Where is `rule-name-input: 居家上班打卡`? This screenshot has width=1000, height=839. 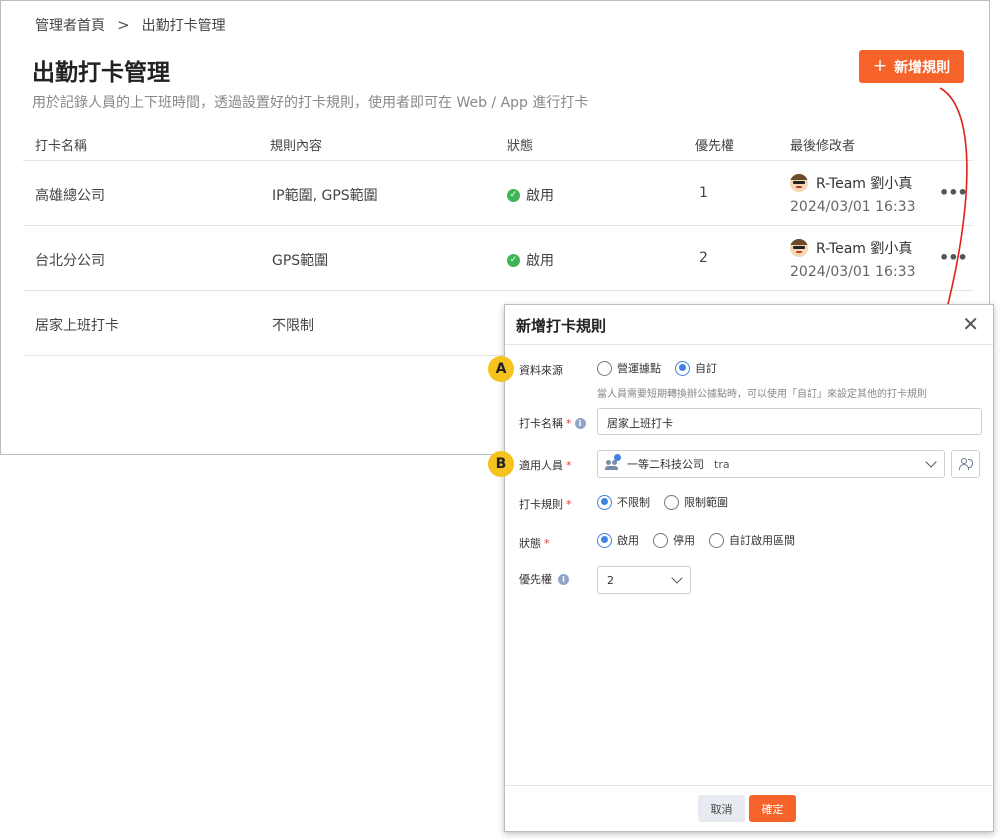 rule-name-input: 居家上班打卡 is located at coordinates (789, 421).